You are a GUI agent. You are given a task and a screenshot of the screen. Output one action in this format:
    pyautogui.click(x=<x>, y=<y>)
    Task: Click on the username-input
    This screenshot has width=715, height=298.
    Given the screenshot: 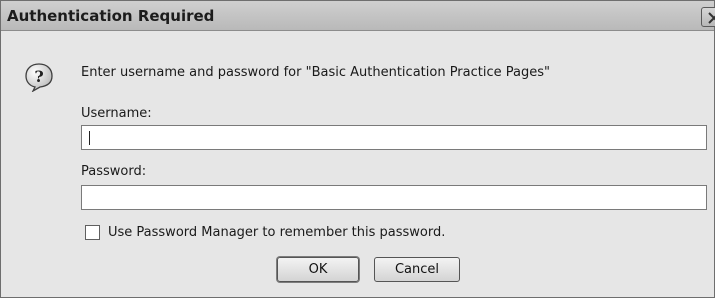 What is the action you would take?
    pyautogui.click(x=394, y=137)
    